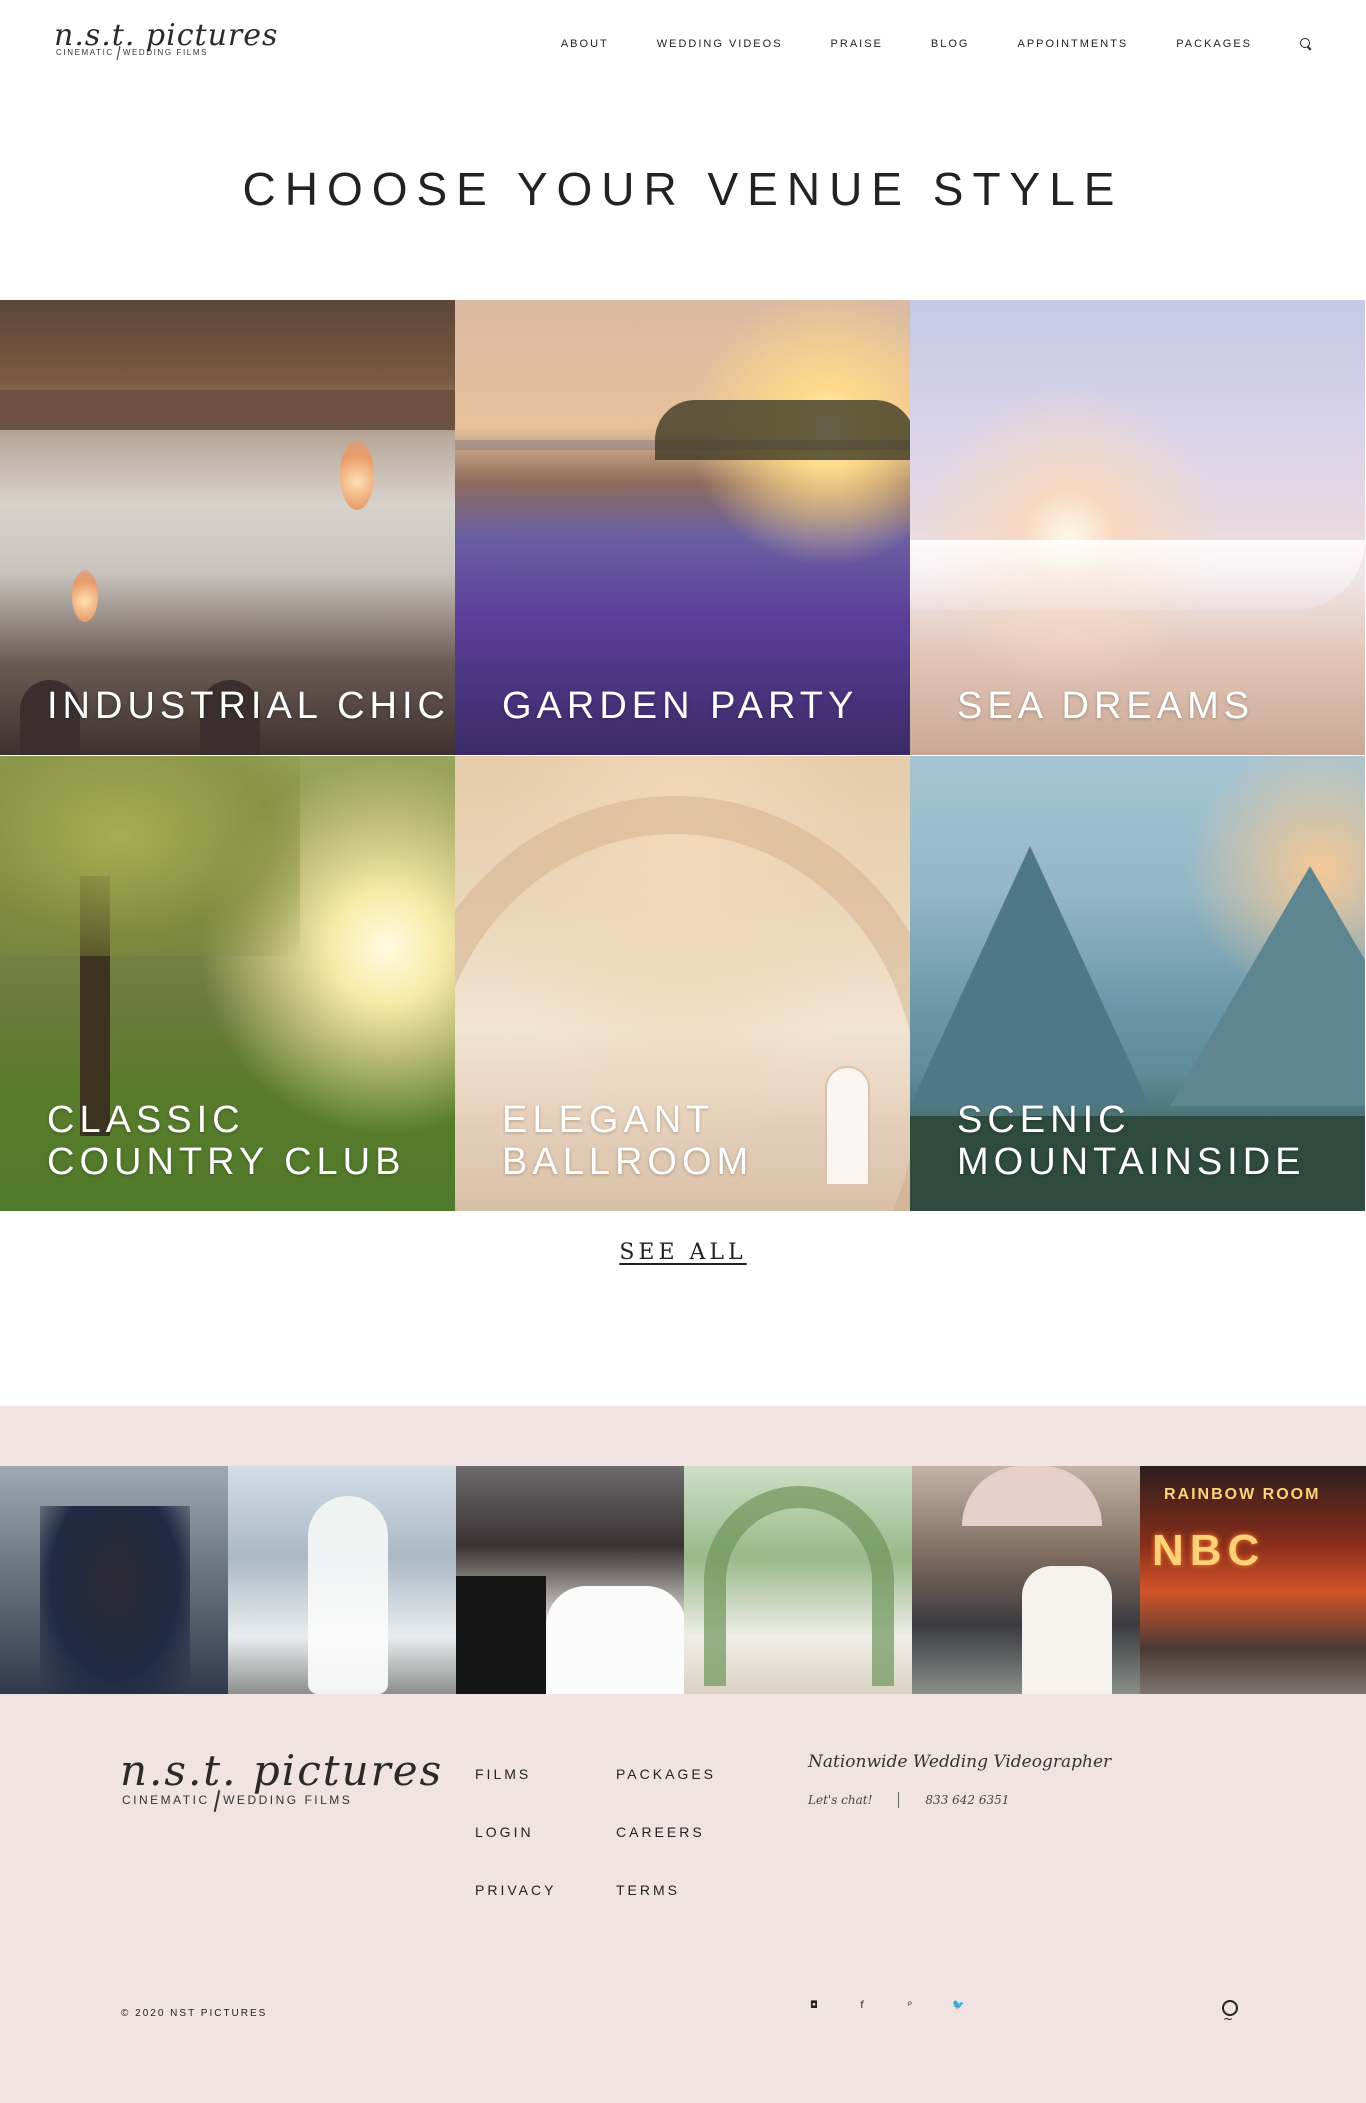  I want to click on nav-praise: PRAISE, so click(857, 44).